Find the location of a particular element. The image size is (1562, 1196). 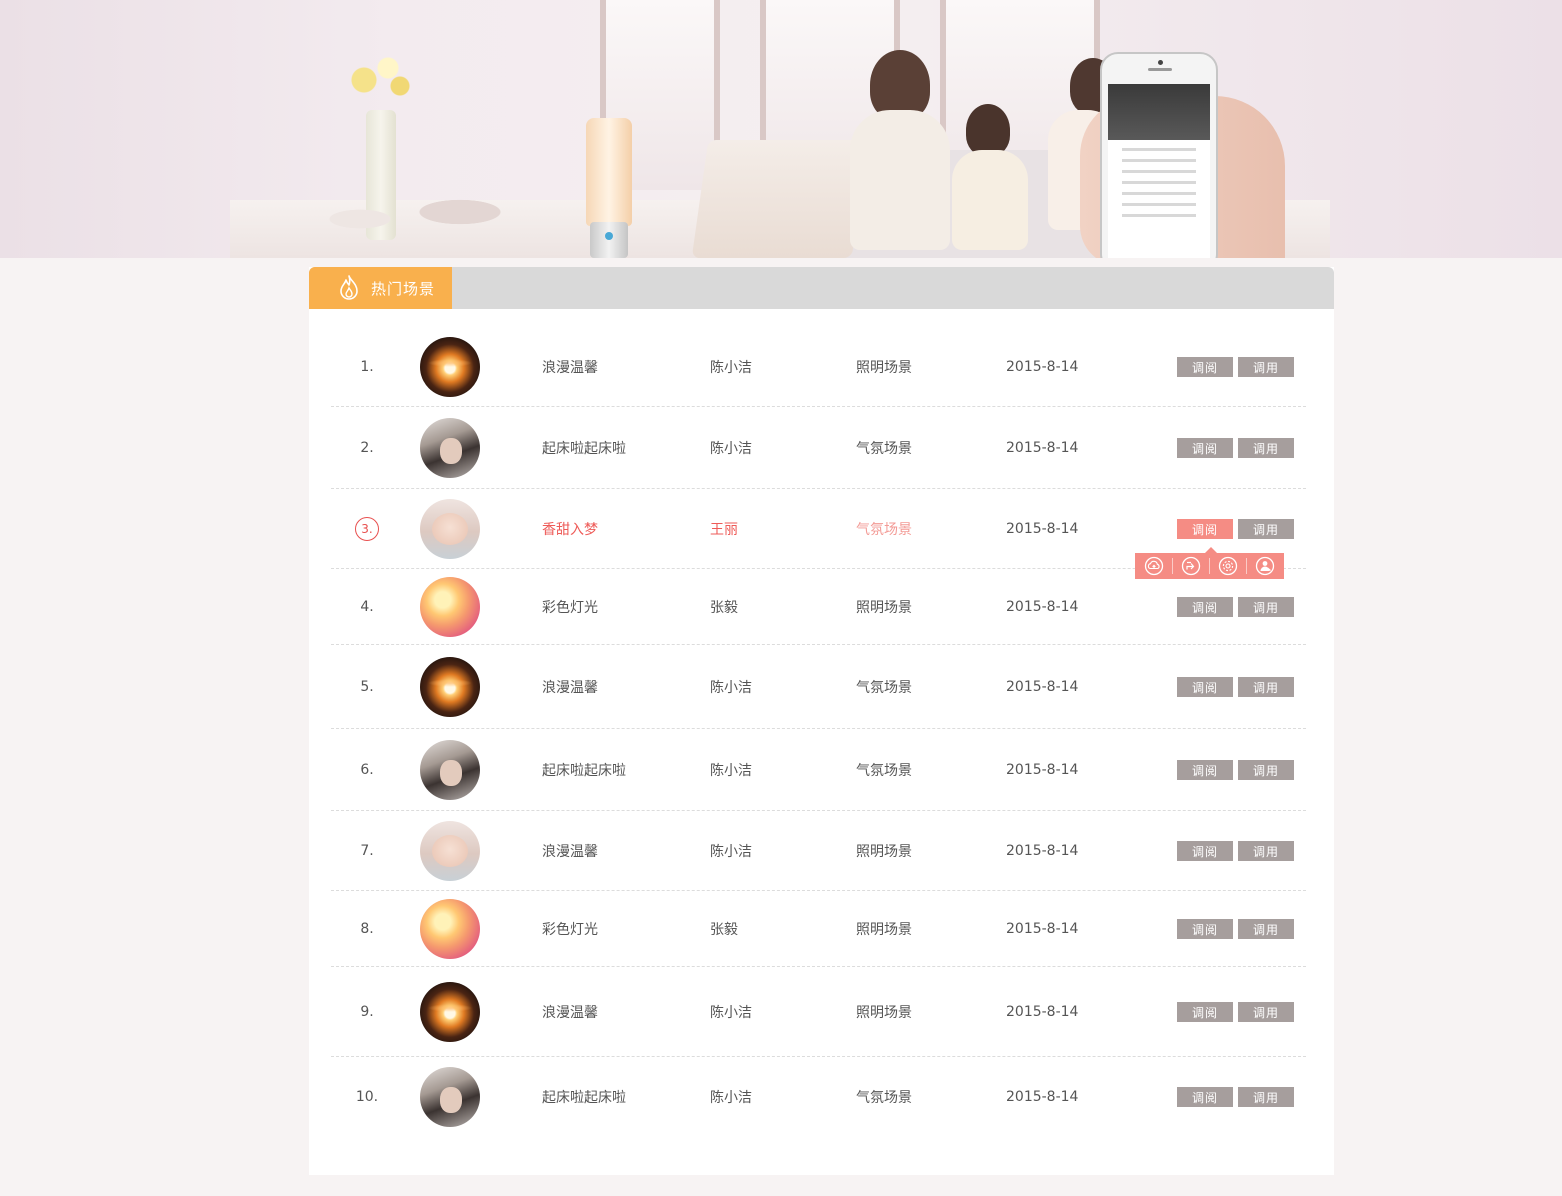

banner-person-girl-body is located at coordinates (990, 200).